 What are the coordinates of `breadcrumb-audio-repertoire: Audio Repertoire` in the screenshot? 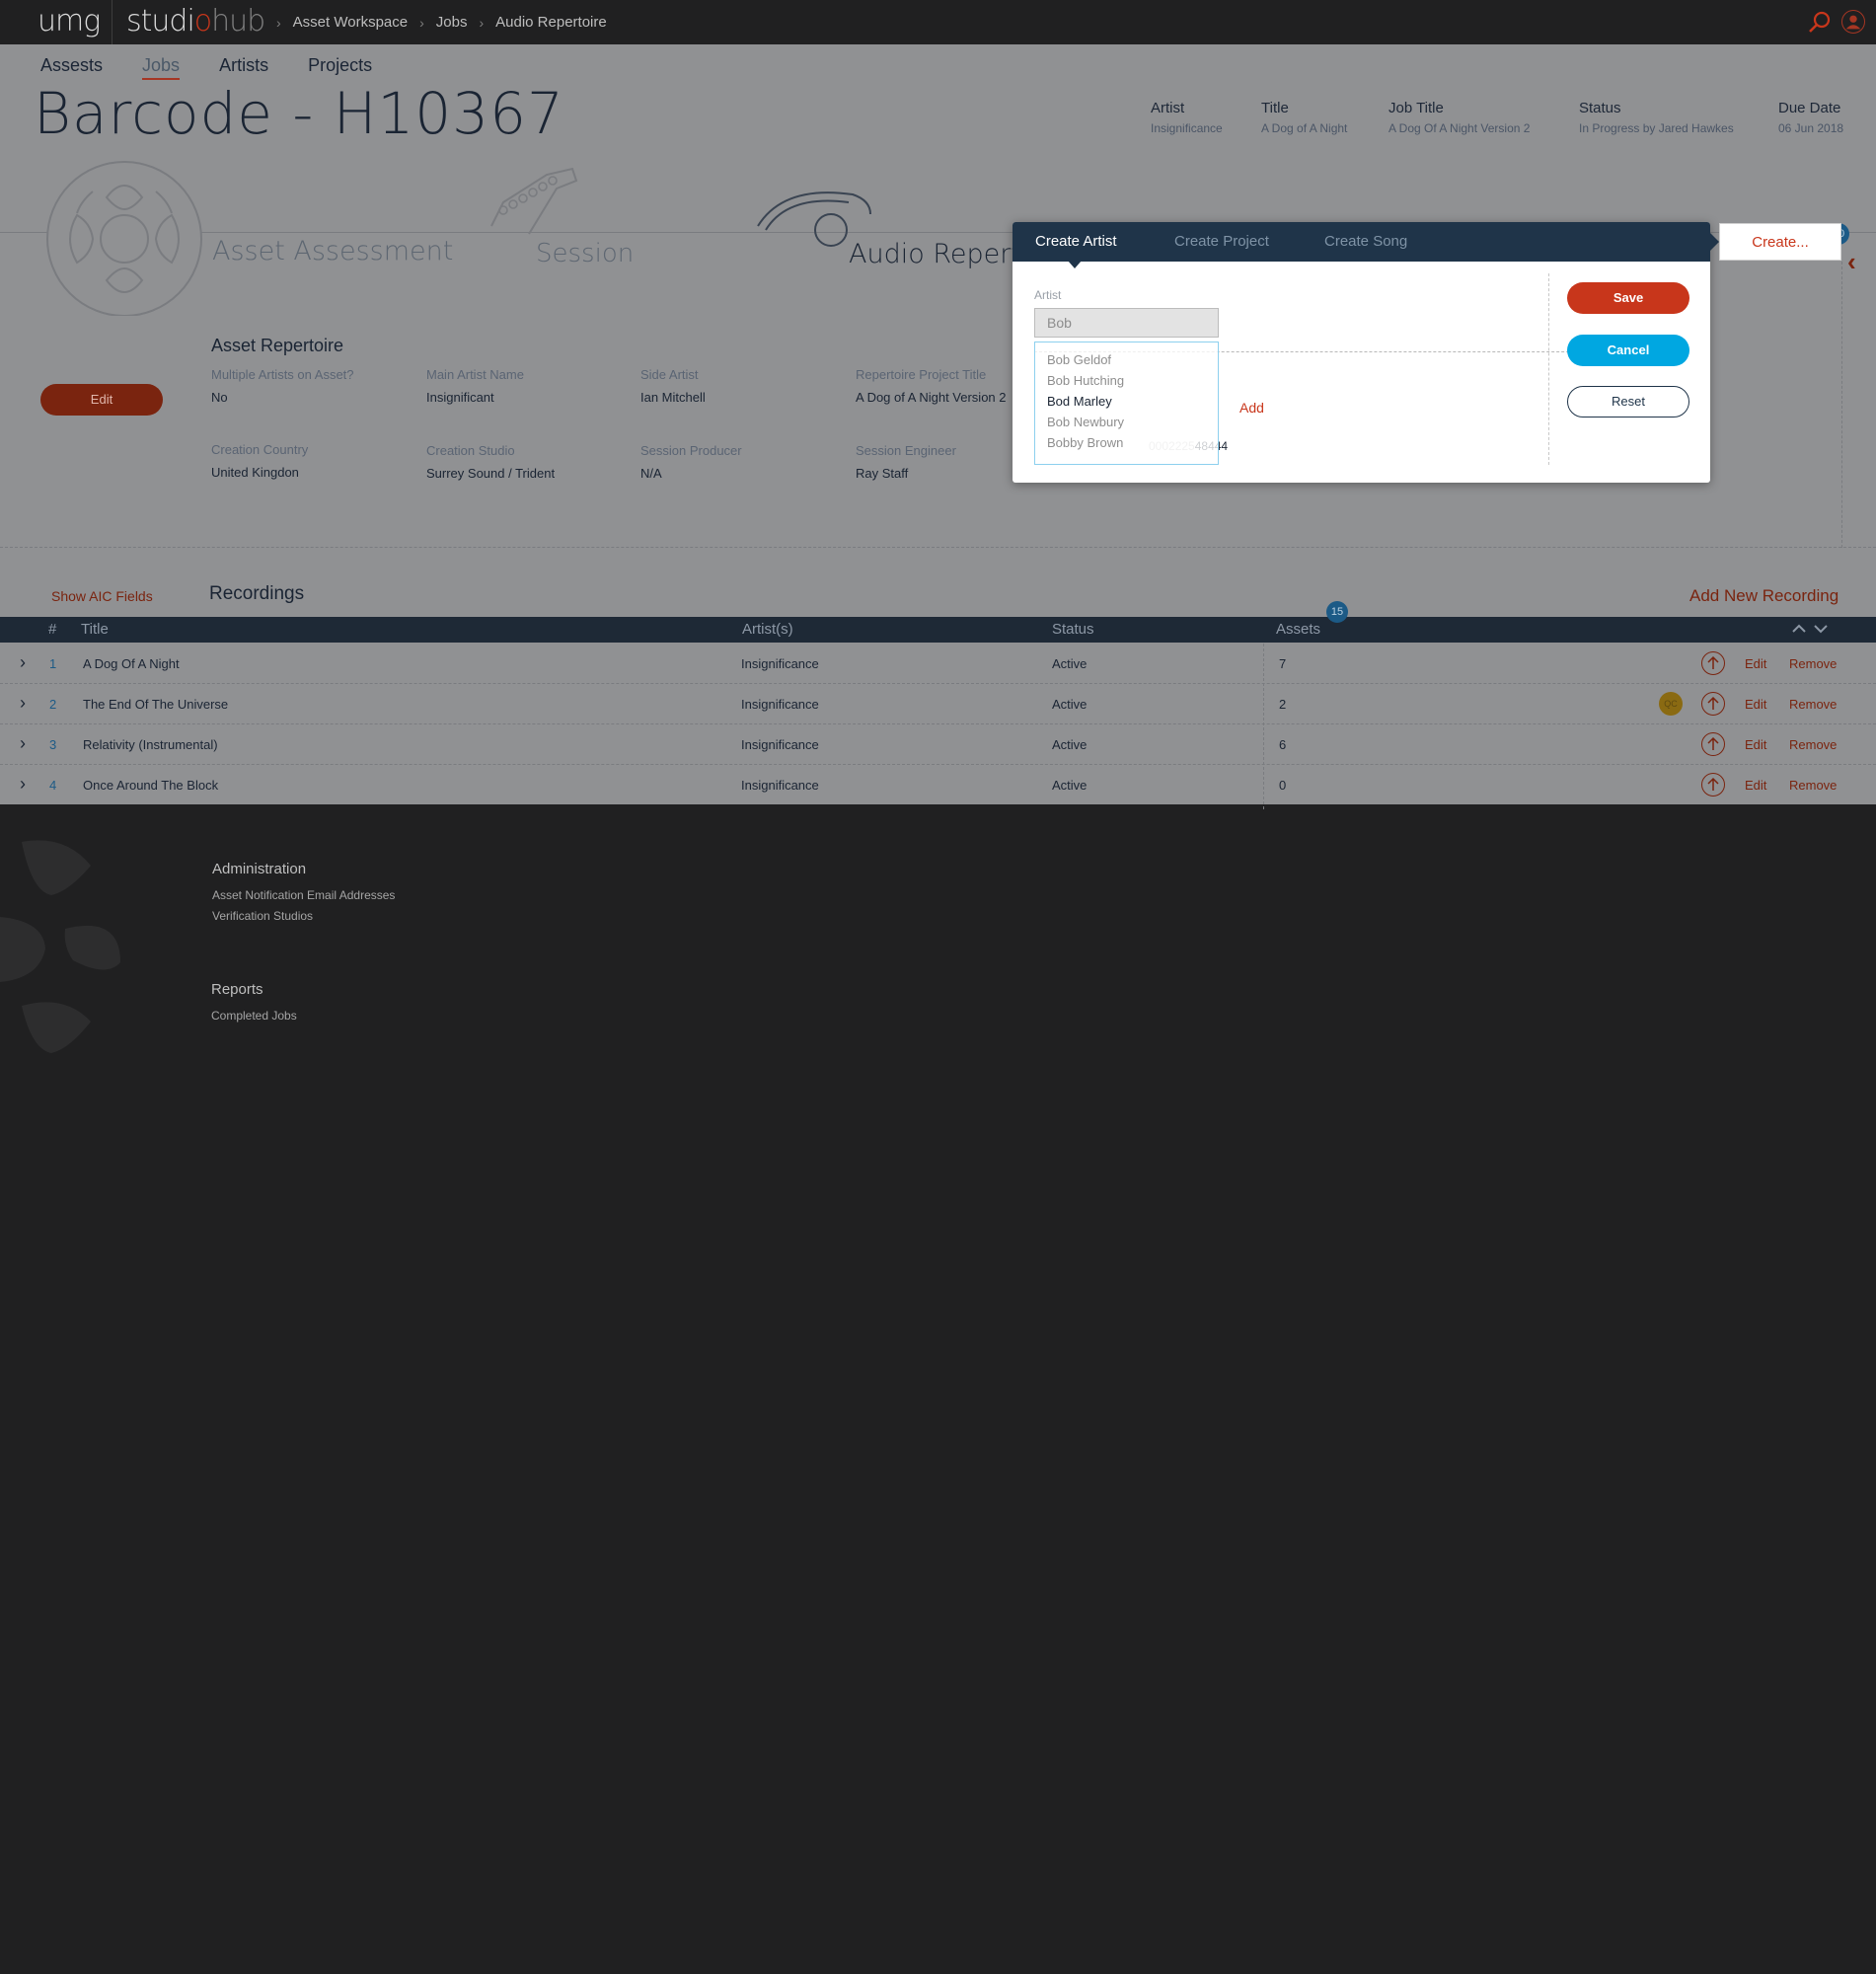 It's located at (551, 23).